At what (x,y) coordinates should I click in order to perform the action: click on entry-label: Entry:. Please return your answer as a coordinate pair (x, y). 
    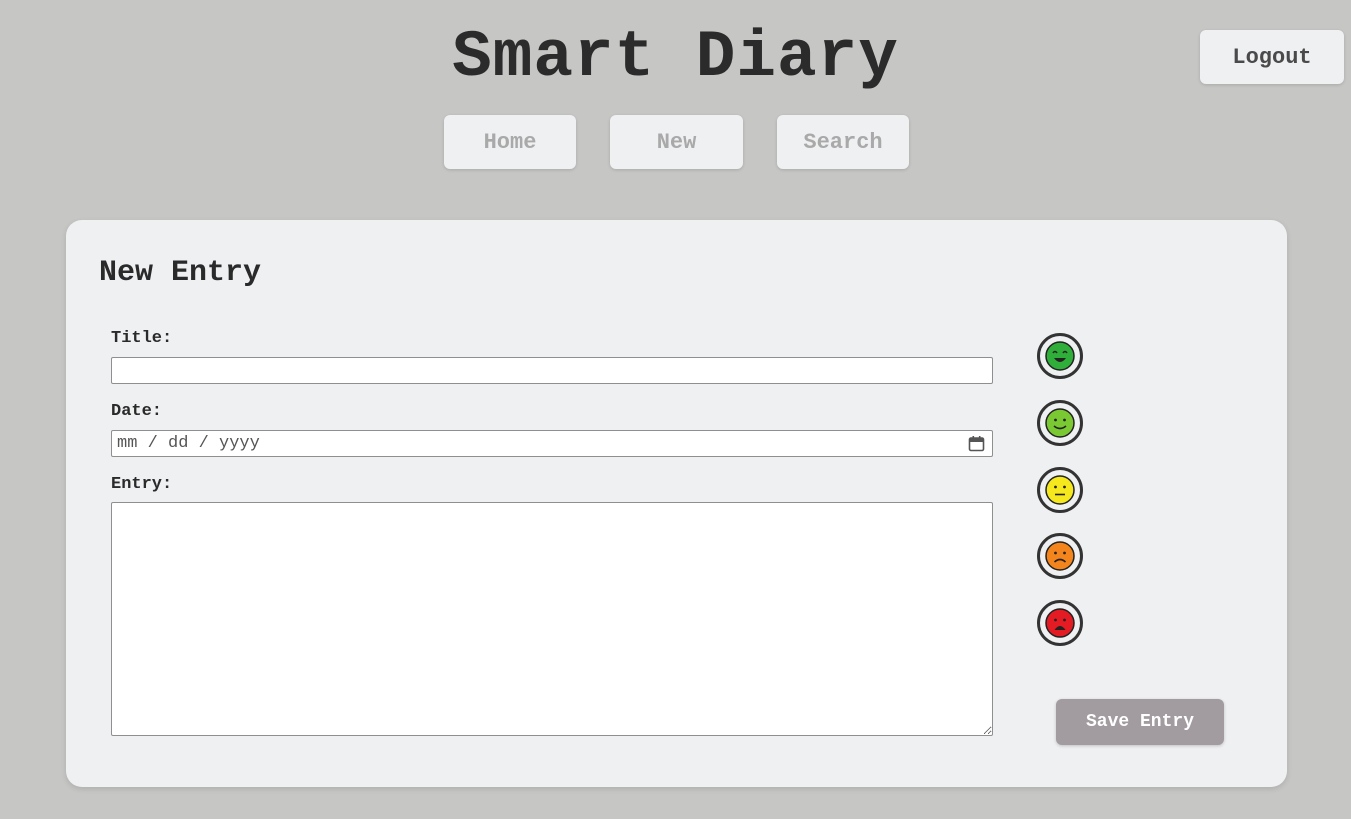
    Looking at the image, I should click on (142, 484).